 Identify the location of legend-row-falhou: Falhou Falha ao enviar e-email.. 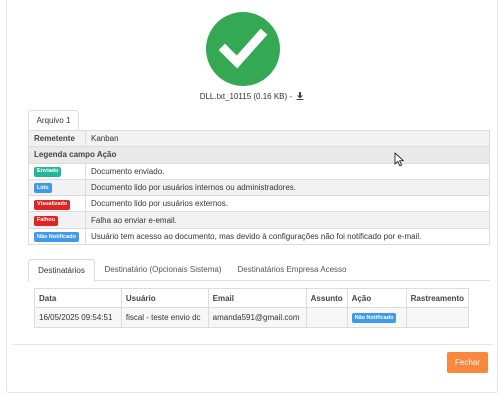
(259, 220).